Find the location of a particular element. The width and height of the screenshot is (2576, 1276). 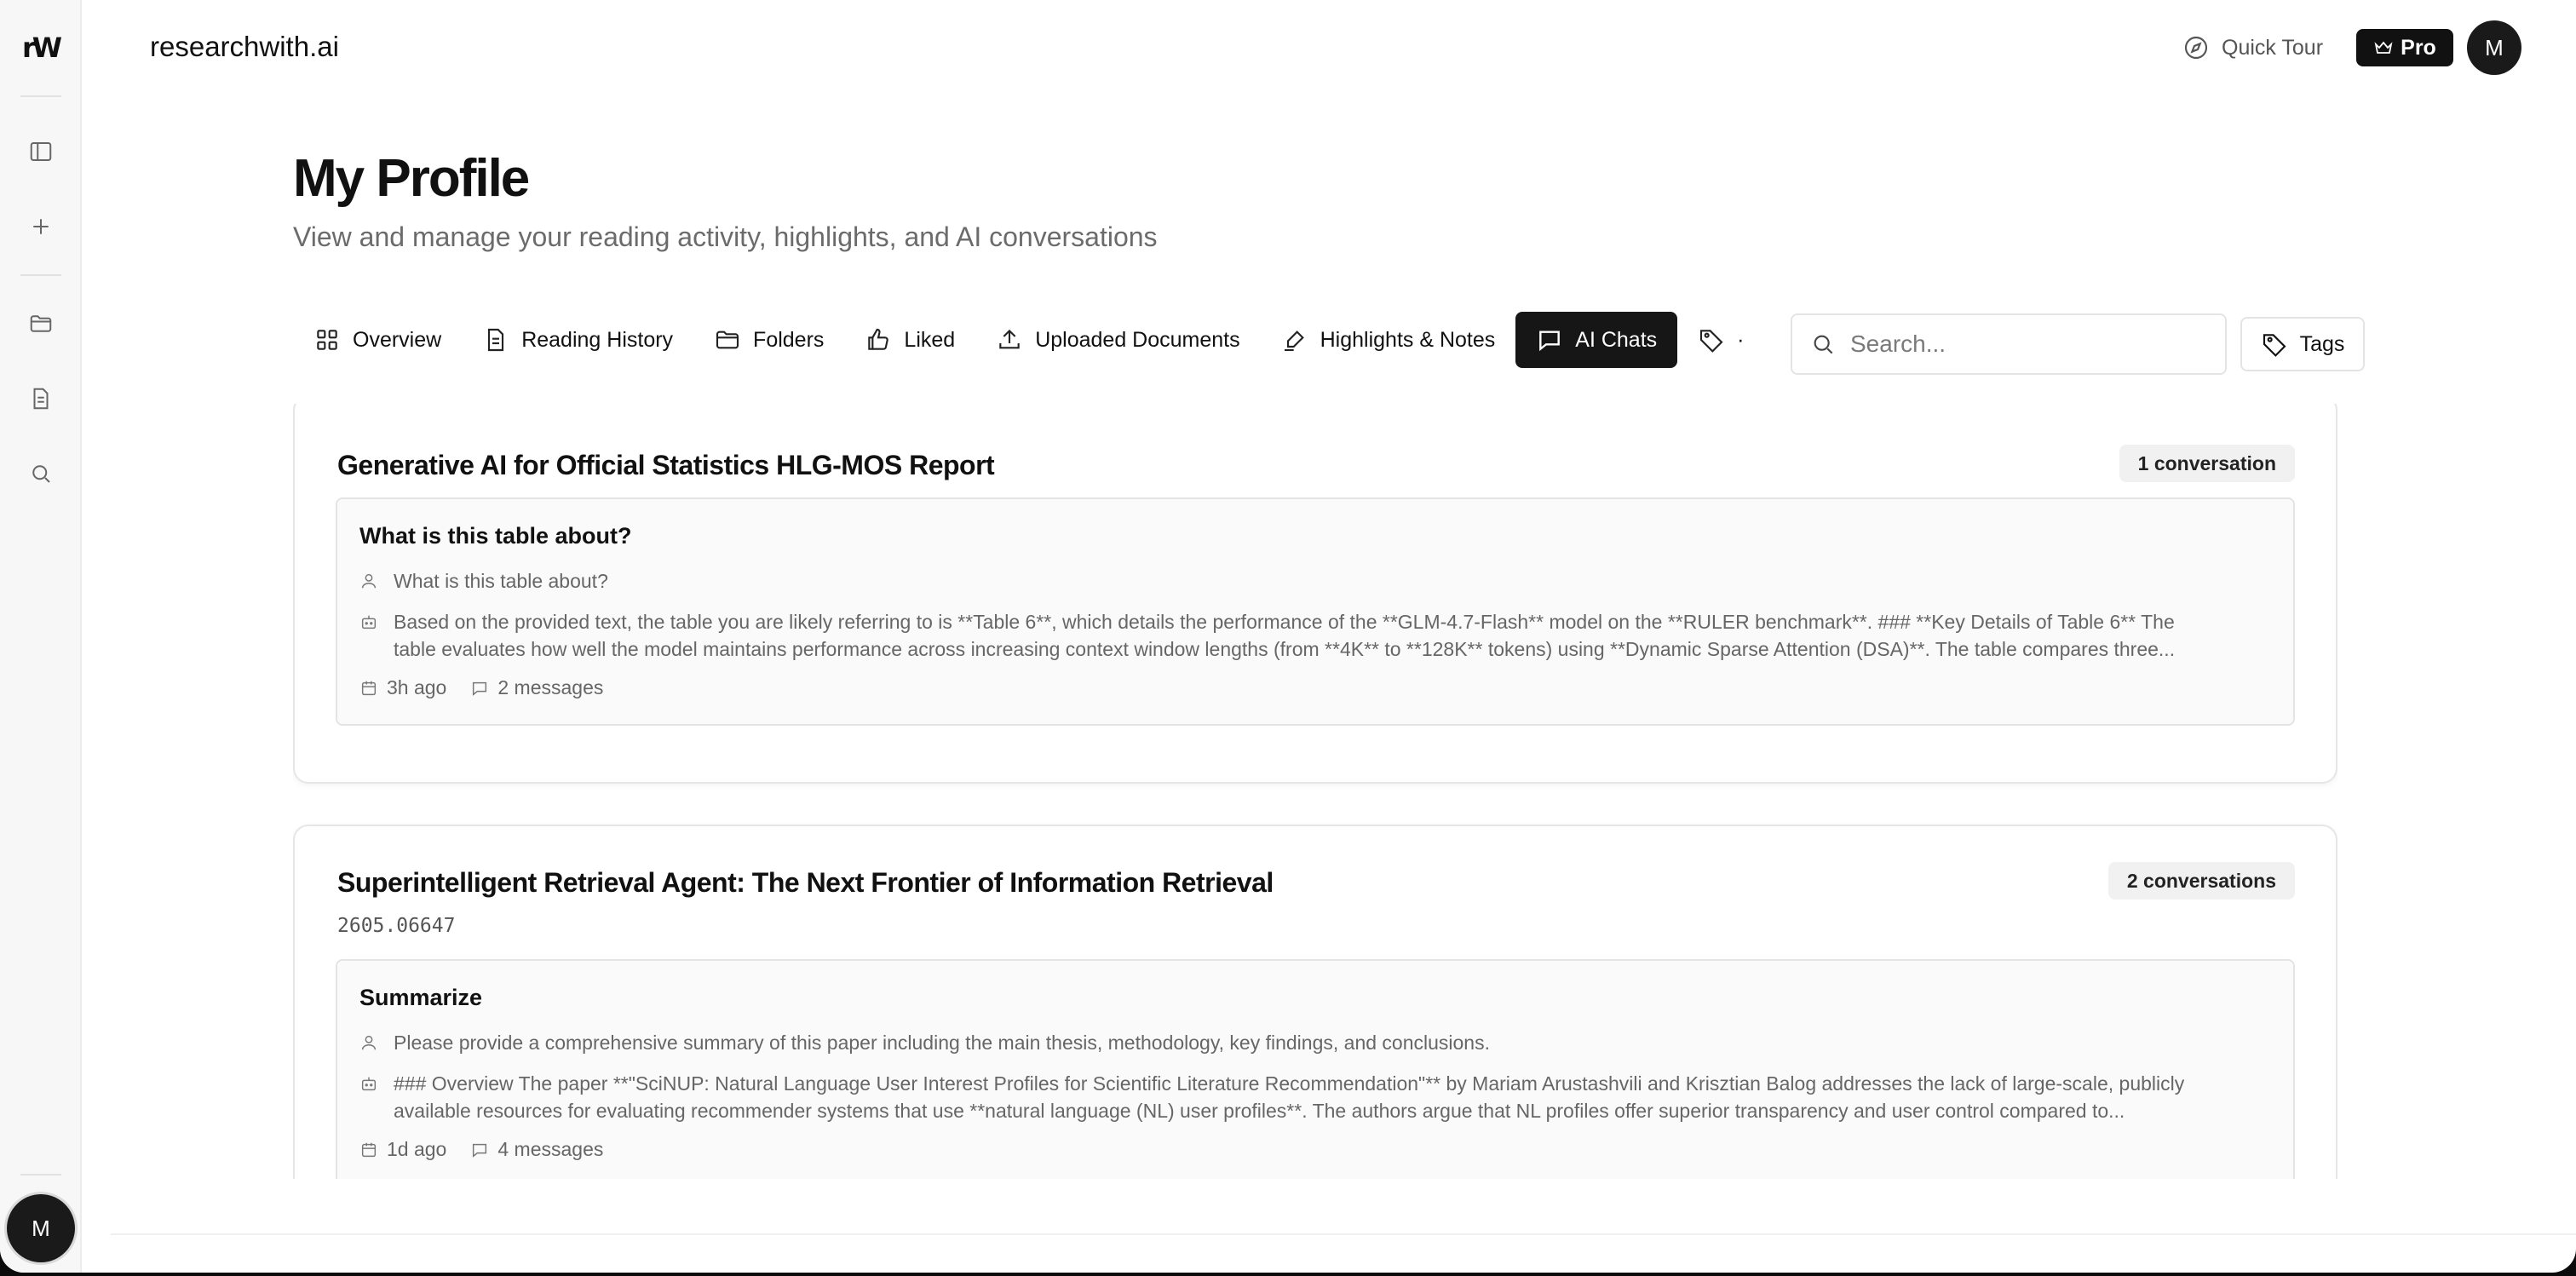

quick-tour-button: Quick Tour is located at coordinates (2253, 48).